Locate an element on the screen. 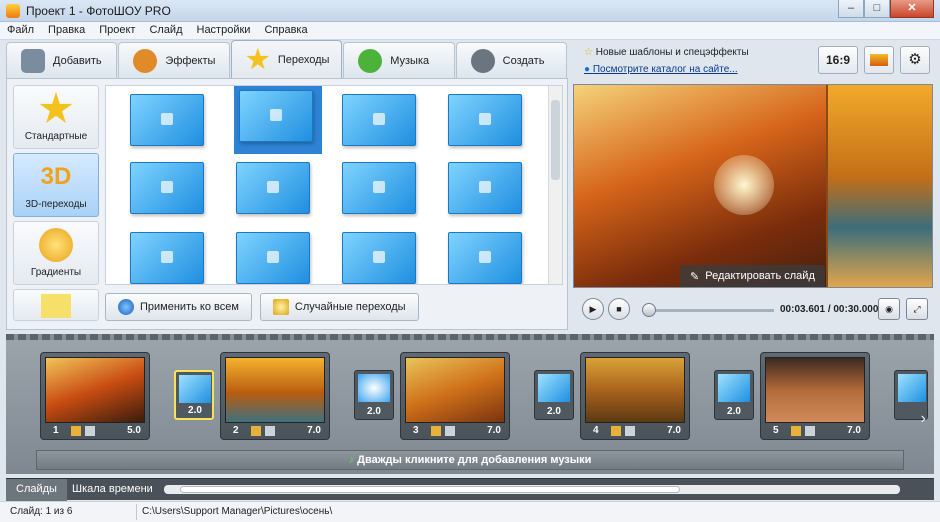 The width and height of the screenshot is (940, 522). playback-time: 00:03.601 / 00:30.000 is located at coordinates (829, 309).